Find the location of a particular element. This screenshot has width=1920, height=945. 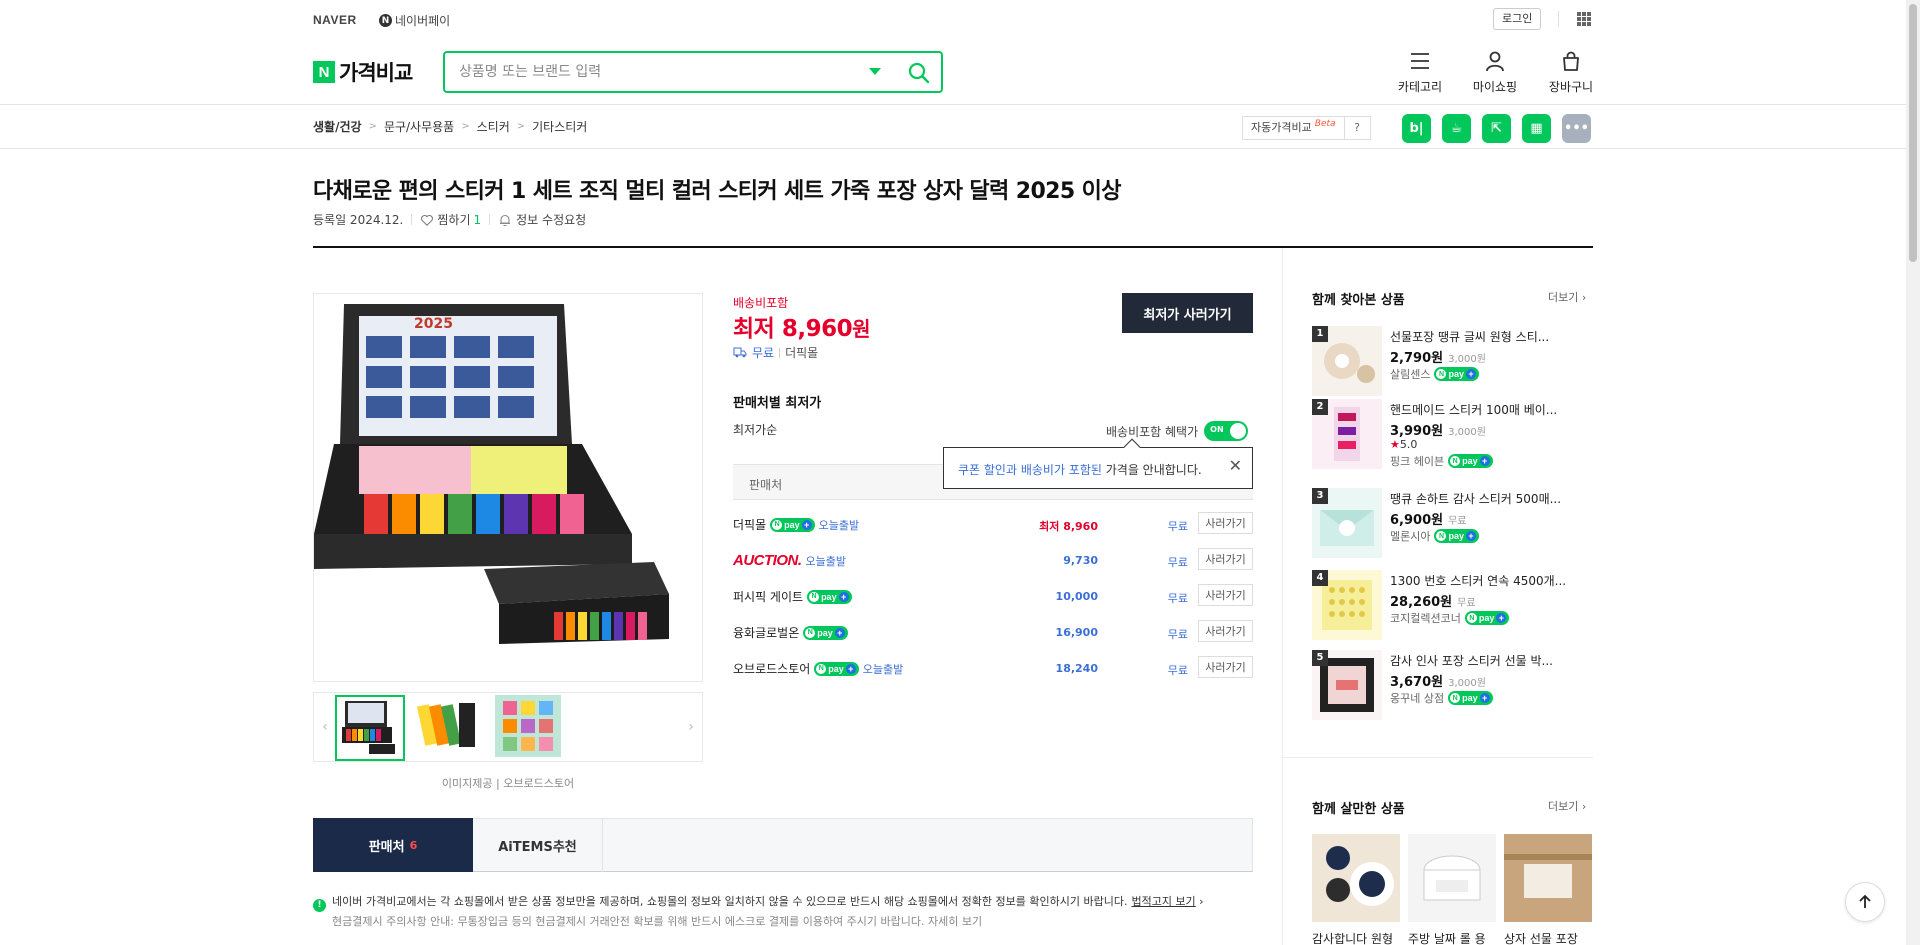

wishlist-count: 1 is located at coordinates (477, 219).